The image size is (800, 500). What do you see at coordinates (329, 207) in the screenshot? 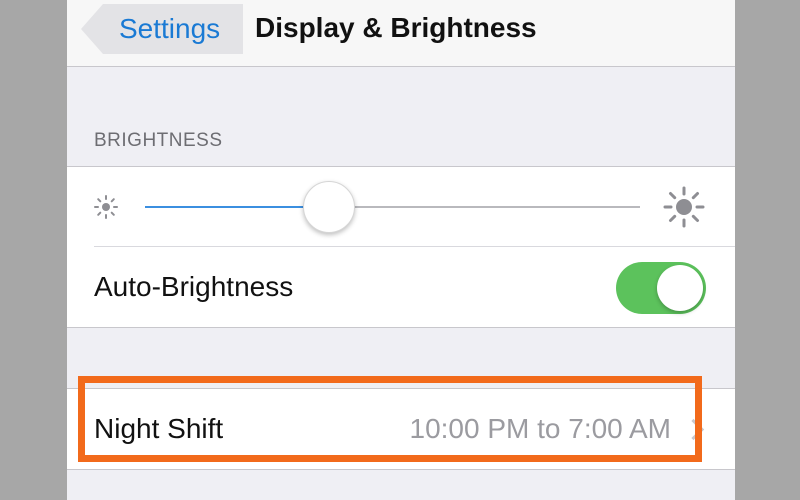
I see `brightness-slider-thumb` at bounding box center [329, 207].